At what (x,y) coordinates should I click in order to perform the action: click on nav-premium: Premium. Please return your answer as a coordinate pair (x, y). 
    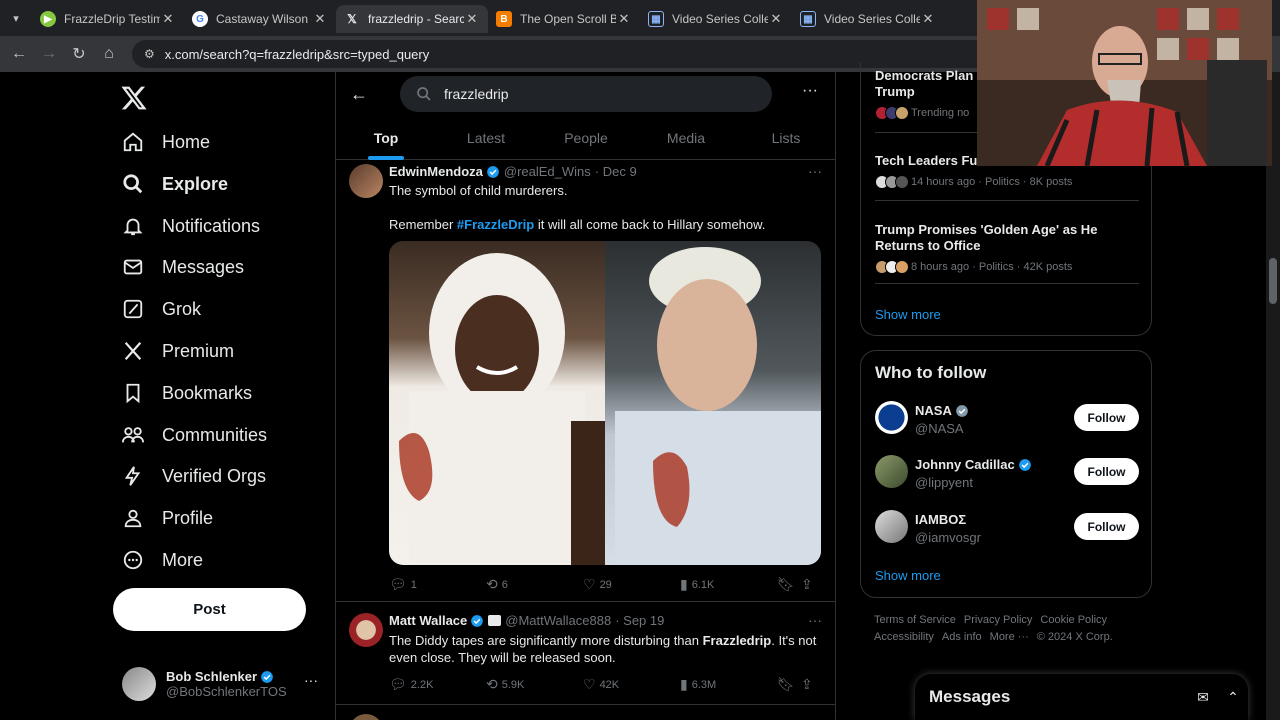
    Looking at the image, I should click on (177, 351).